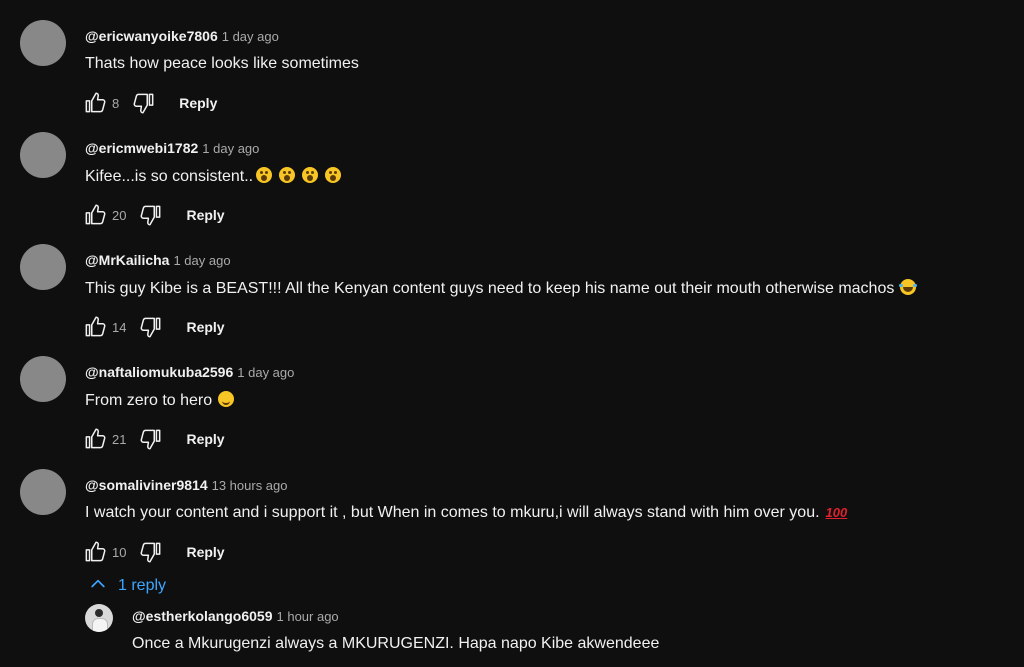  Describe the element at coordinates (127, 260) in the screenshot. I see `comment-author: @MrKailicha` at that location.